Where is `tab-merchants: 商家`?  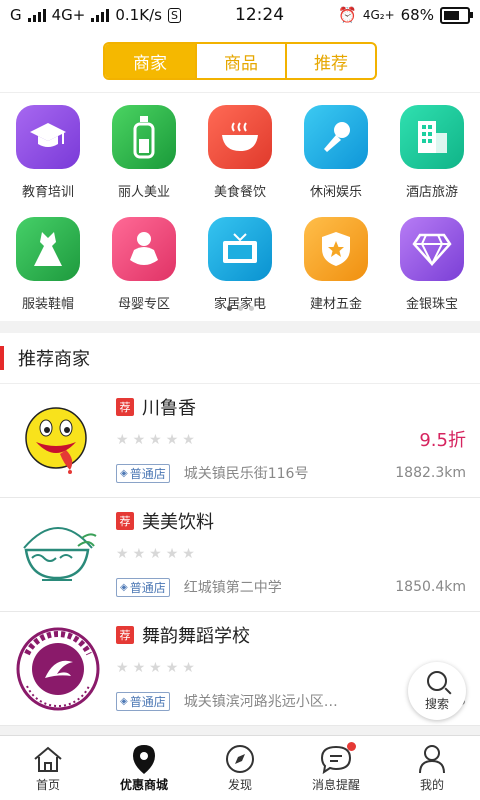 tab-merchants: 商家 is located at coordinates (150, 61).